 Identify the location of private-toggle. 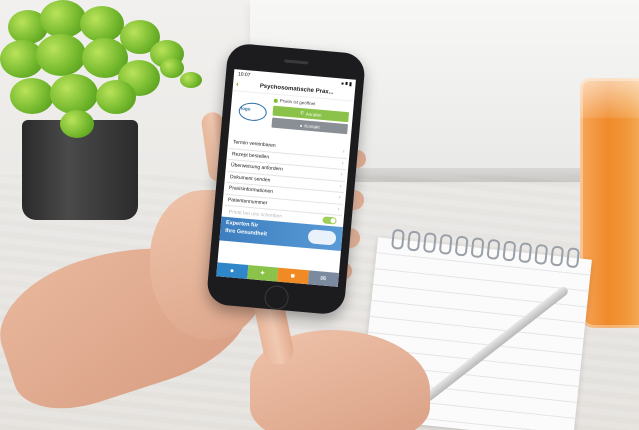
(329, 220).